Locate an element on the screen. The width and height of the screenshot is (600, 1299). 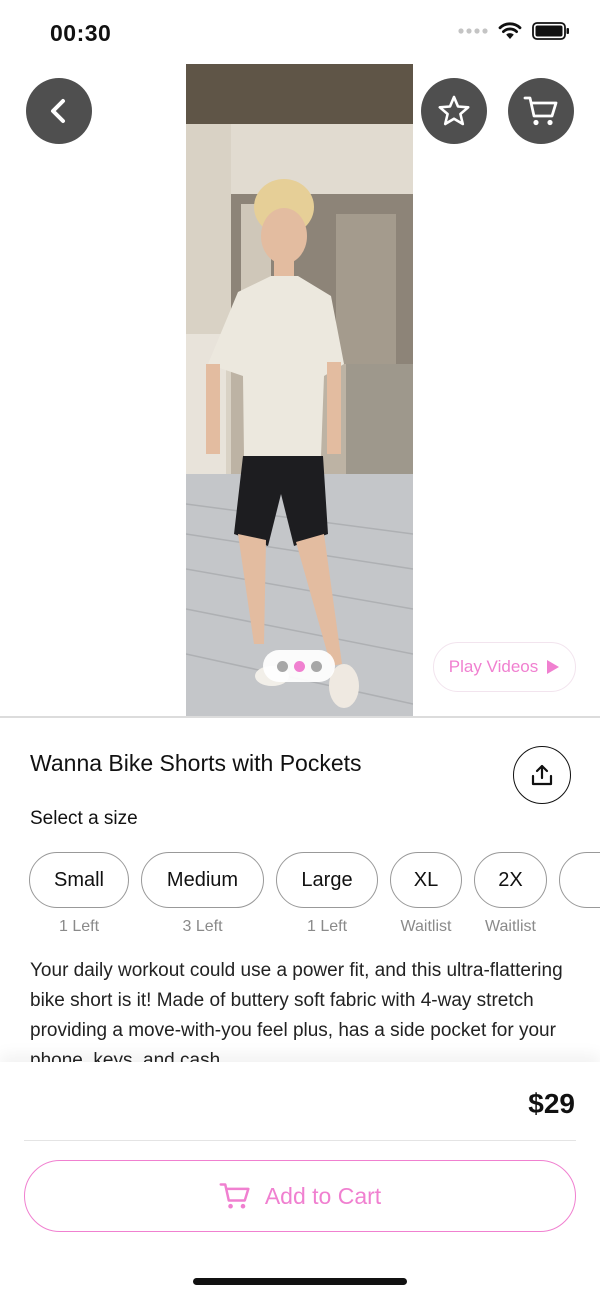
size-option-large: Large 1 Left is located at coordinates (327, 894).